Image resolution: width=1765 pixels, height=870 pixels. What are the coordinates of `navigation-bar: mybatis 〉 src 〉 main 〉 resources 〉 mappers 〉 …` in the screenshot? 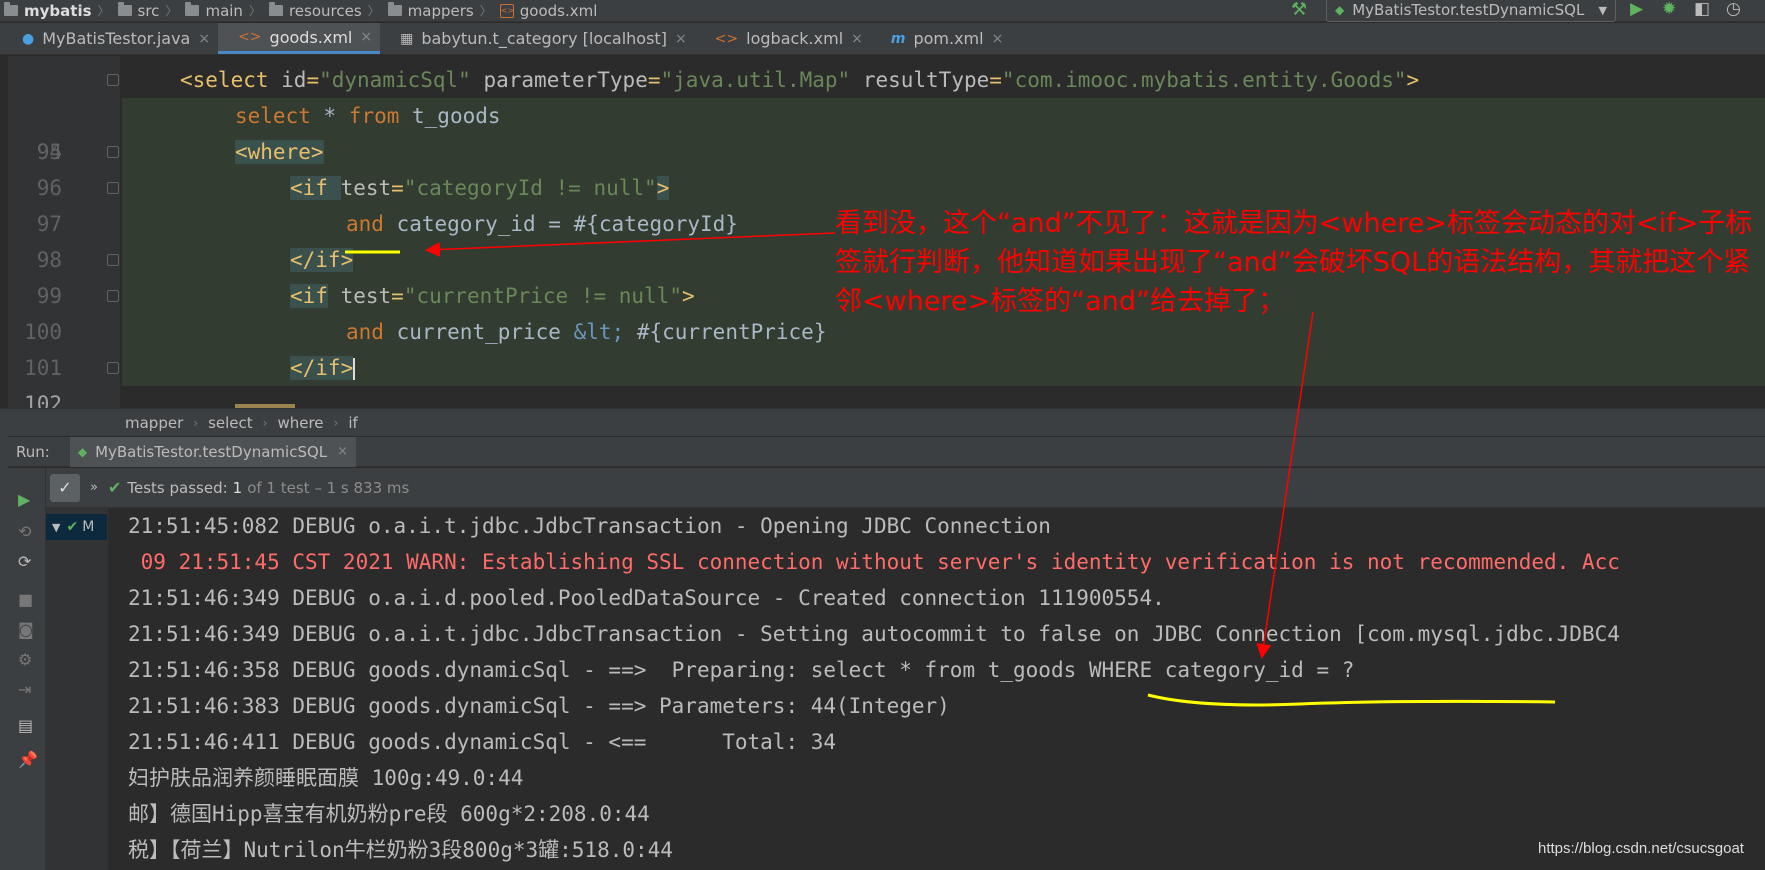 It's located at (882, 11).